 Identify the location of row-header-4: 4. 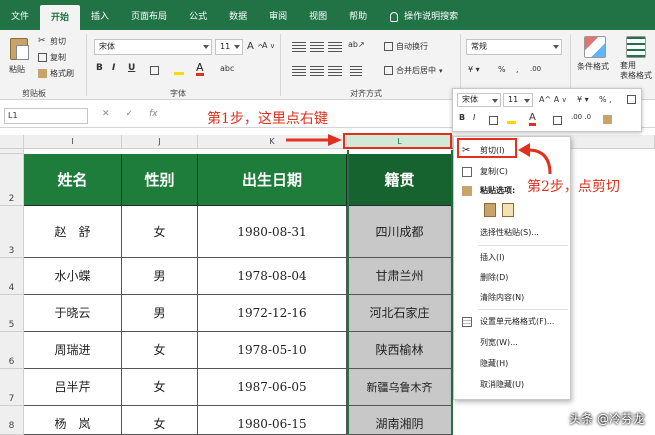
(12, 276).